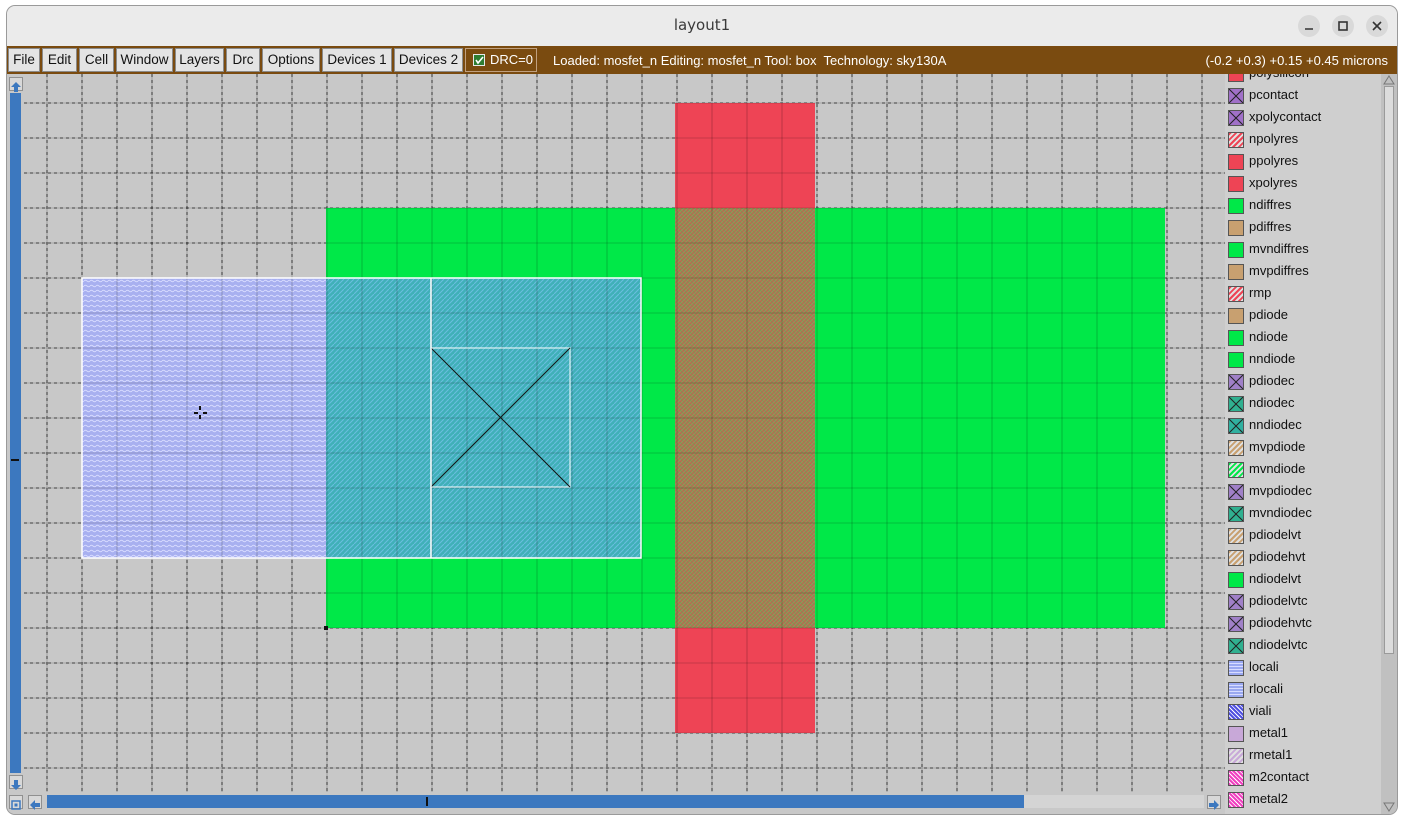 This screenshot has width=1405, height=821. Describe the element at coordinates (199, 60) in the screenshot. I see `menu-layers: Layers` at that location.